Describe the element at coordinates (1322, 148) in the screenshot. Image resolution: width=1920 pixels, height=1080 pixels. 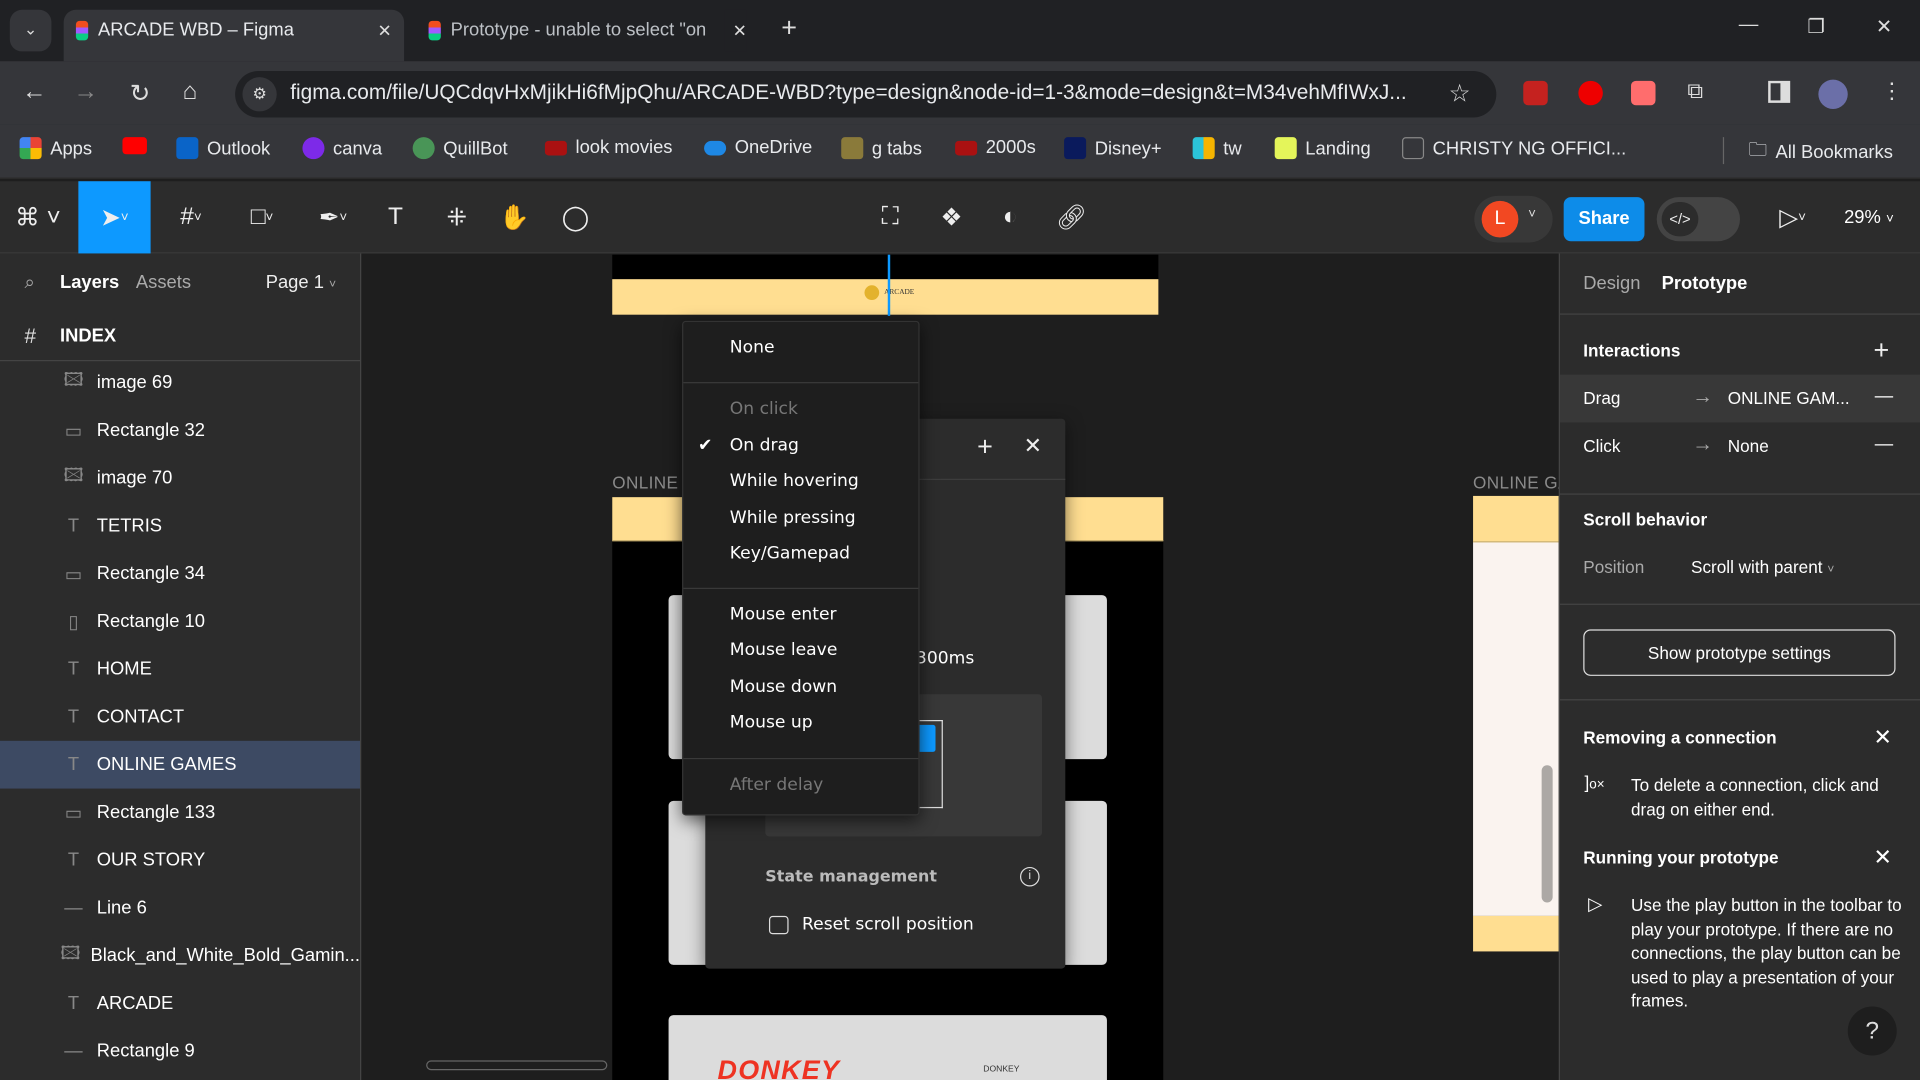
I see `bookmark-landing: Landing` at that location.